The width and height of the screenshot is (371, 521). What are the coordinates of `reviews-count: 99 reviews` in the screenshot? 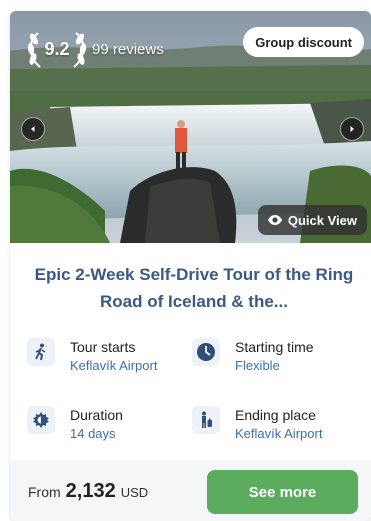 It's located at (128, 49).